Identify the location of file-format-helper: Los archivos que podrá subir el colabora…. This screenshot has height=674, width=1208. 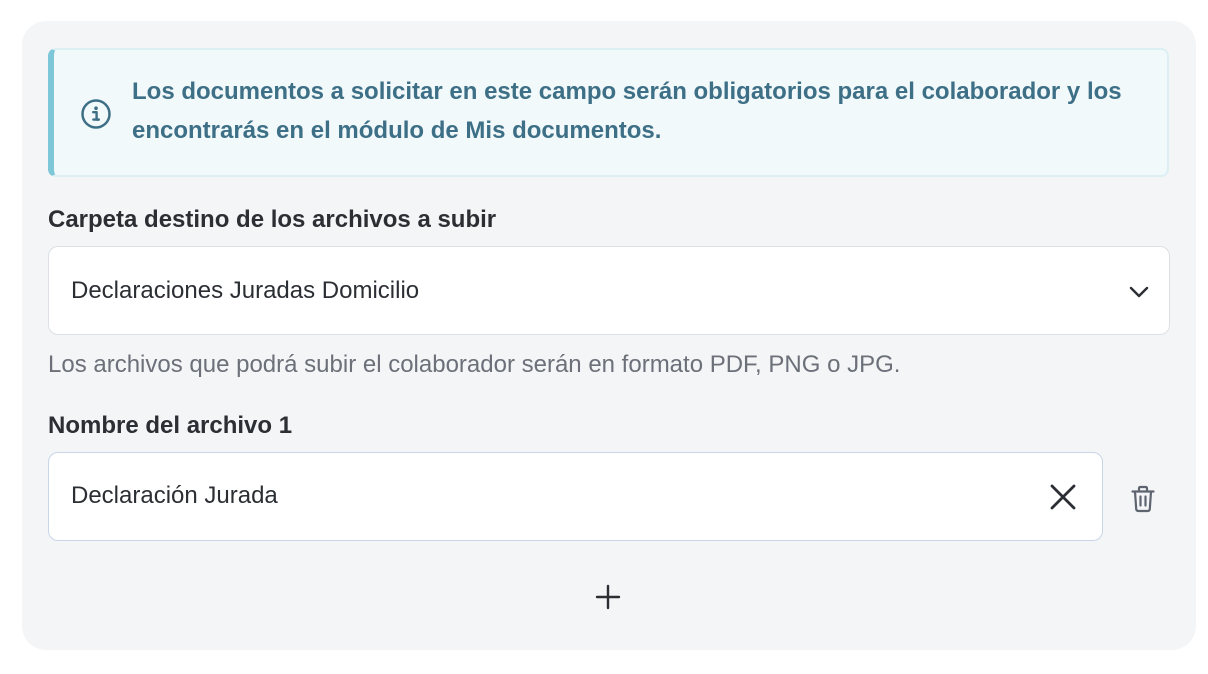
(474, 364).